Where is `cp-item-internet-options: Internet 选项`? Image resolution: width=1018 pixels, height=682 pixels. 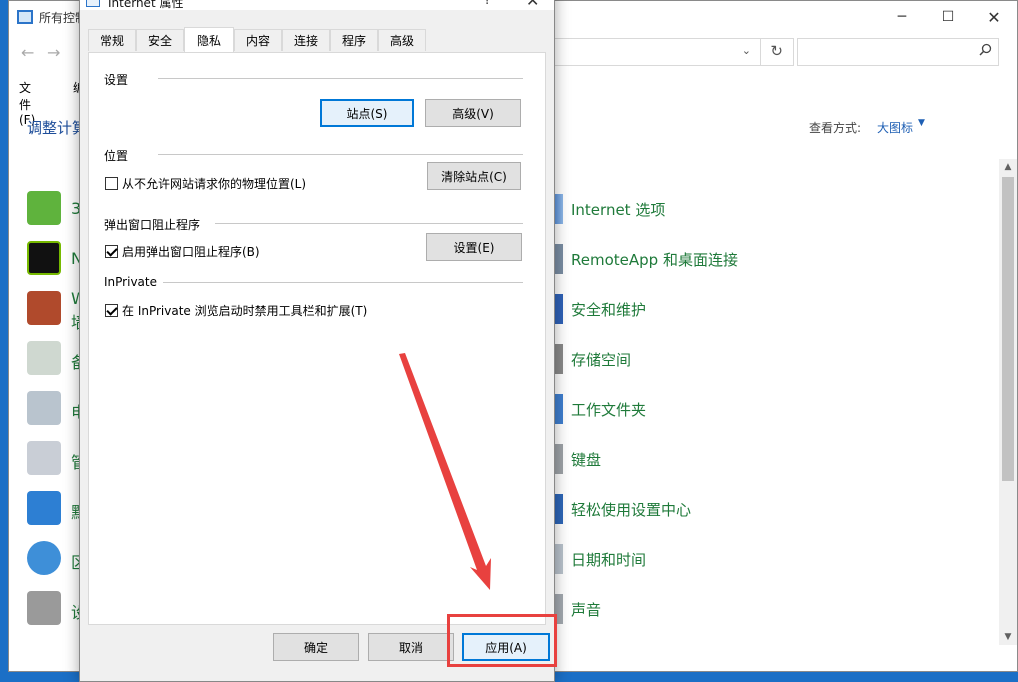 cp-item-internet-options: Internet 选项 is located at coordinates (618, 209).